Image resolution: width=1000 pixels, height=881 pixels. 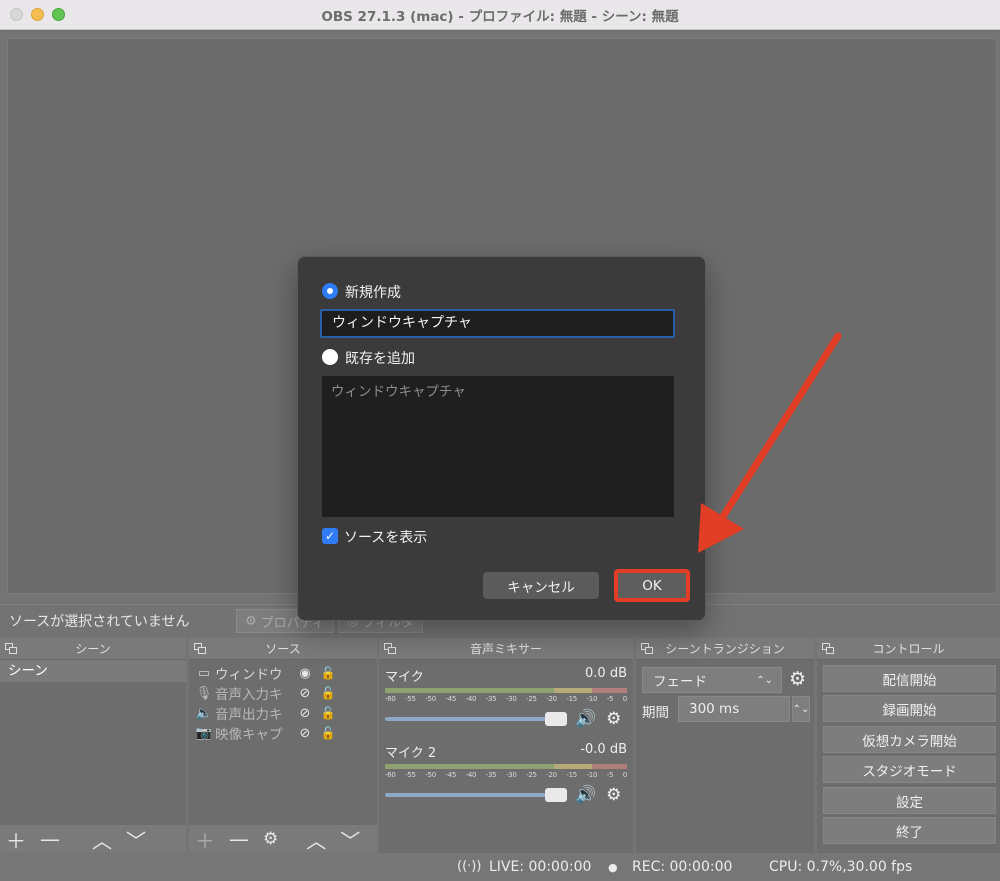 What do you see at coordinates (770, 442) in the screenshot?
I see `annotation-arrow` at bounding box center [770, 442].